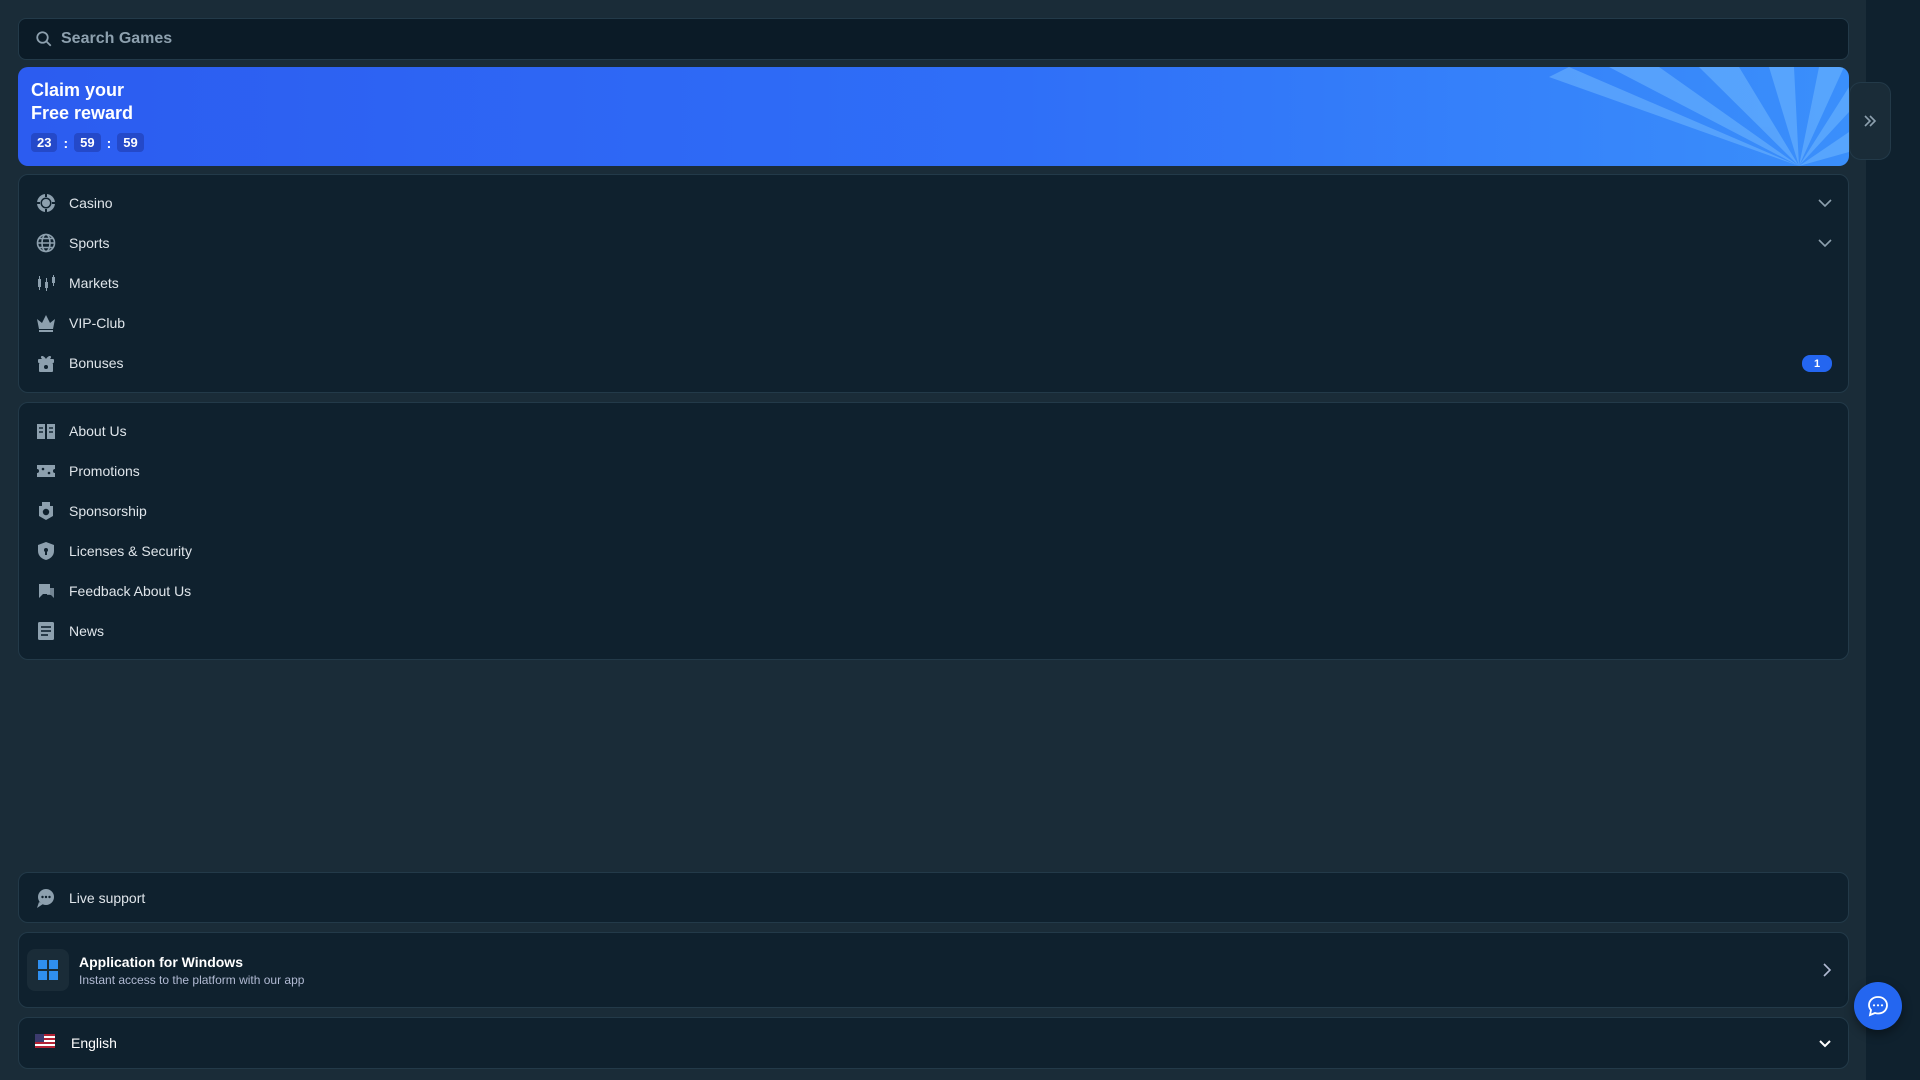 The image size is (1920, 1080). What do you see at coordinates (87, 631) in the screenshot?
I see `nav-item-label: News` at bounding box center [87, 631].